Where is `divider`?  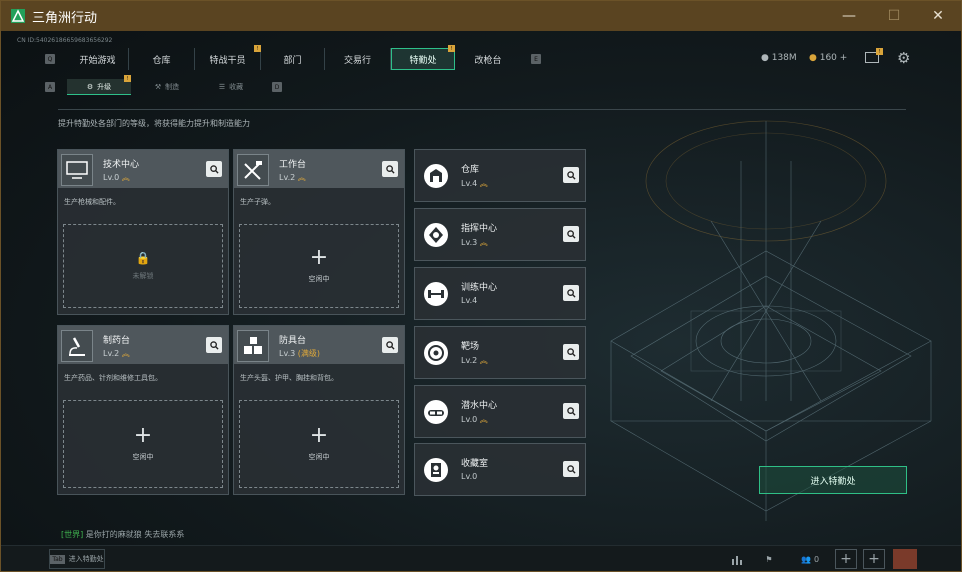
divider is located at coordinates (482, 109).